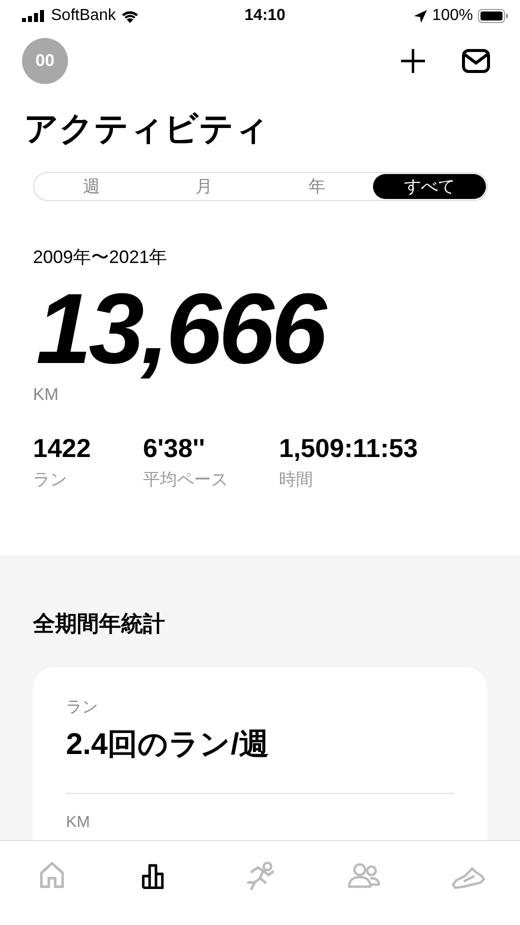 The width and height of the screenshot is (520, 925). What do you see at coordinates (265, 16) in the screenshot?
I see `clock-time: 14:10` at bounding box center [265, 16].